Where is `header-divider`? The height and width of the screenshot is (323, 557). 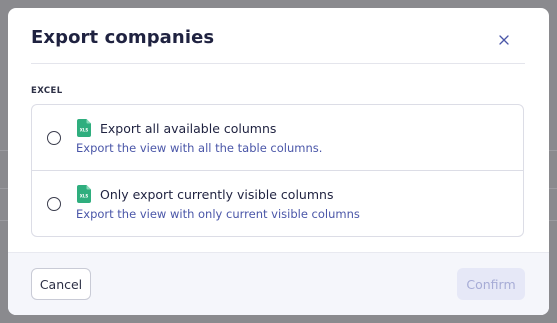
header-divider is located at coordinates (278, 63).